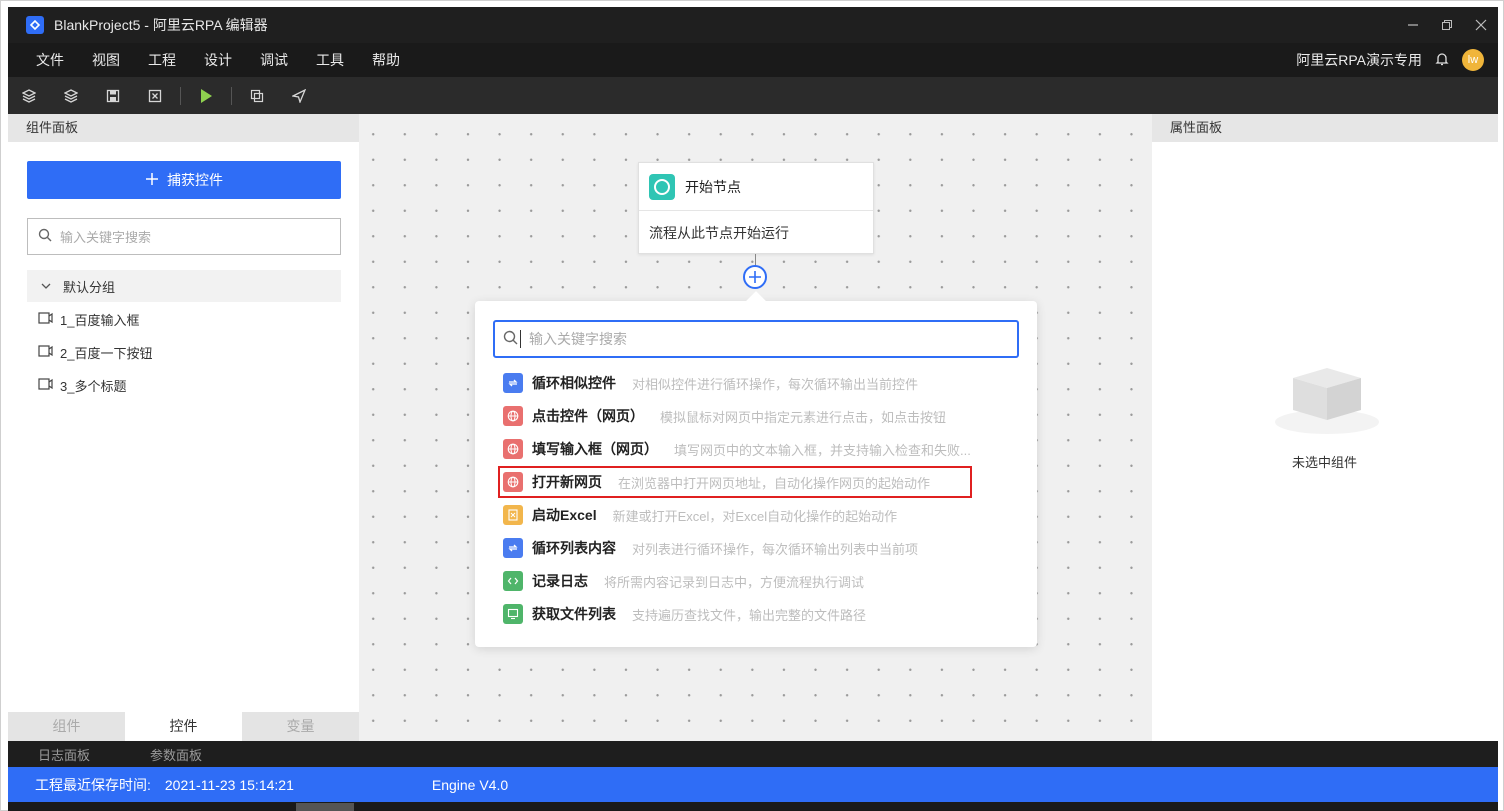 This screenshot has height=811, width=1504. I want to click on component-option-desc: 将所需内容记录到日志中，方便流程执行调试, so click(734, 582).